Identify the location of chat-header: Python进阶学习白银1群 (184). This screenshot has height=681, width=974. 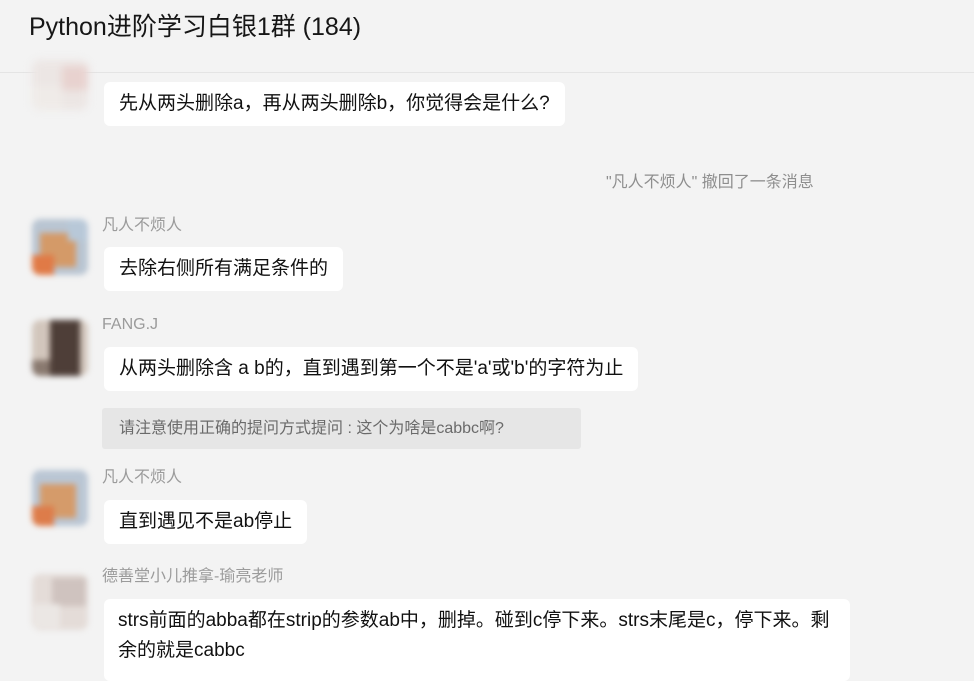
(487, 36).